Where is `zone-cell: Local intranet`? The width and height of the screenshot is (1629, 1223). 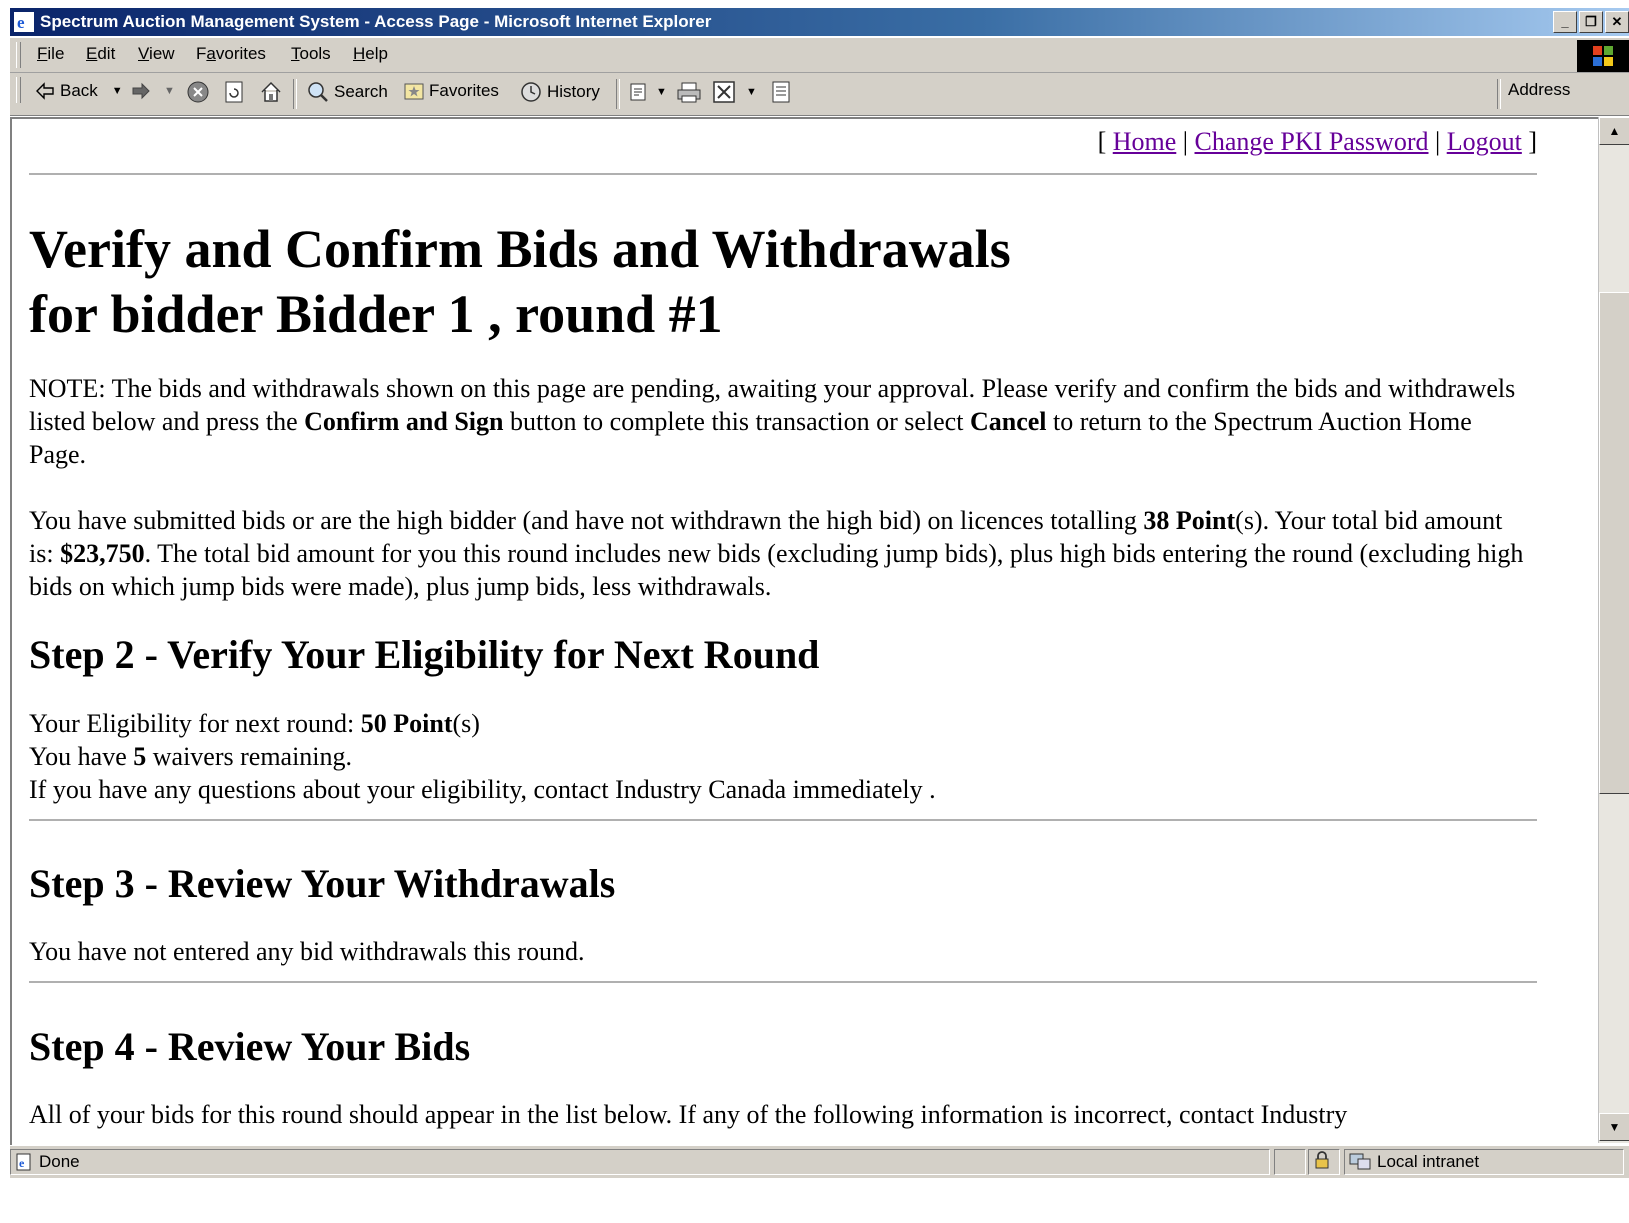 zone-cell: Local intranet is located at coordinates (1484, 1162).